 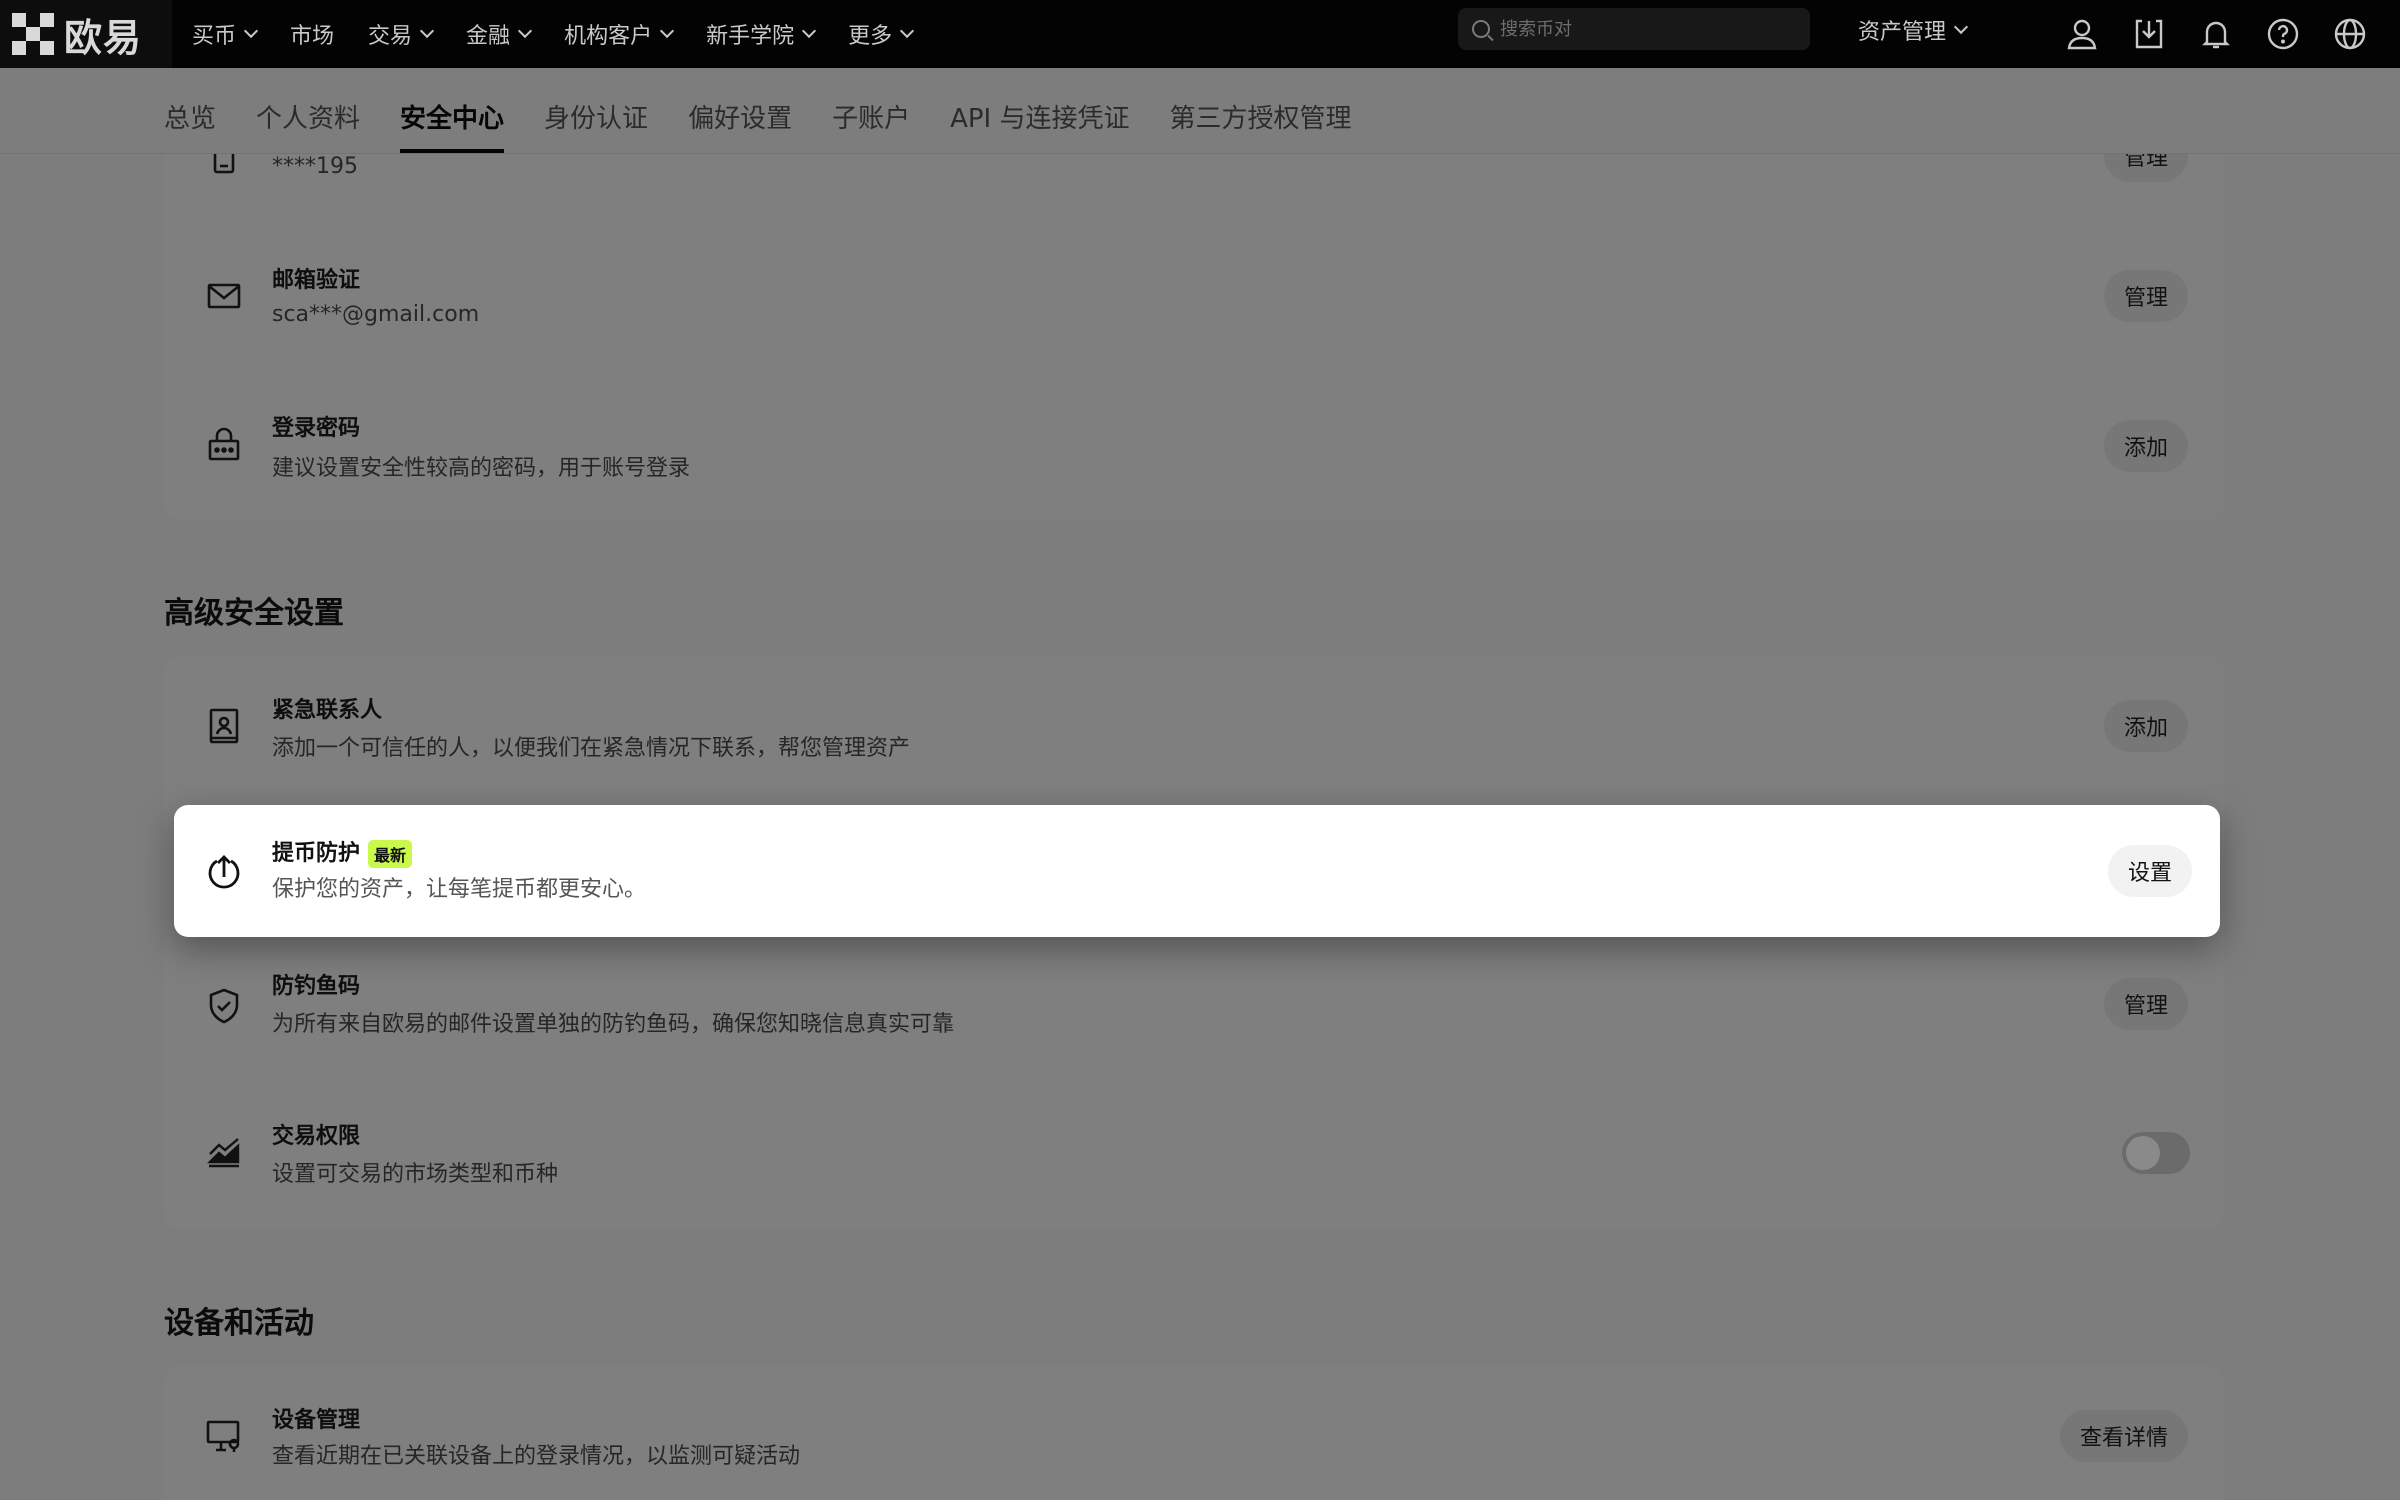 What do you see at coordinates (224, 871) in the screenshot?
I see `withdraw-upload-icon` at bounding box center [224, 871].